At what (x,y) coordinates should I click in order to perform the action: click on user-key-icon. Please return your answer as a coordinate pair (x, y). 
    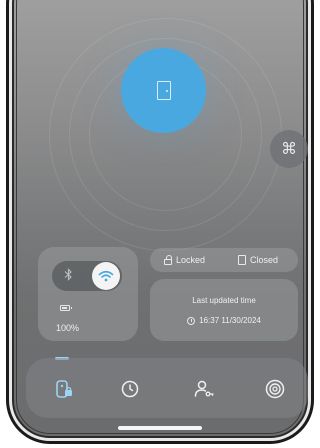
    Looking at the image, I should click on (204, 388).